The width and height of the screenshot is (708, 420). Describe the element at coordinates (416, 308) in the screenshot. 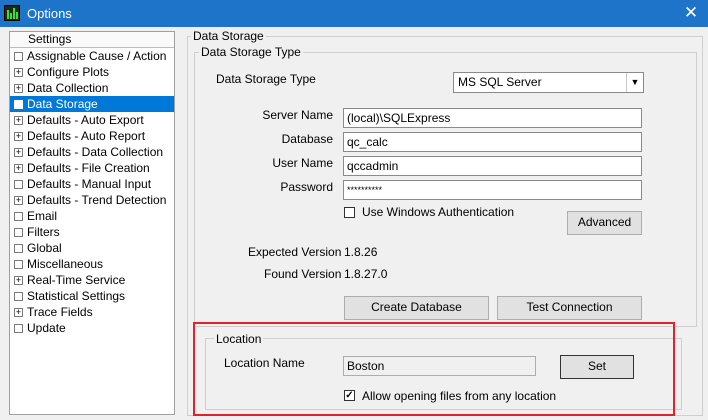

I see `create-database-button: Create Database` at that location.